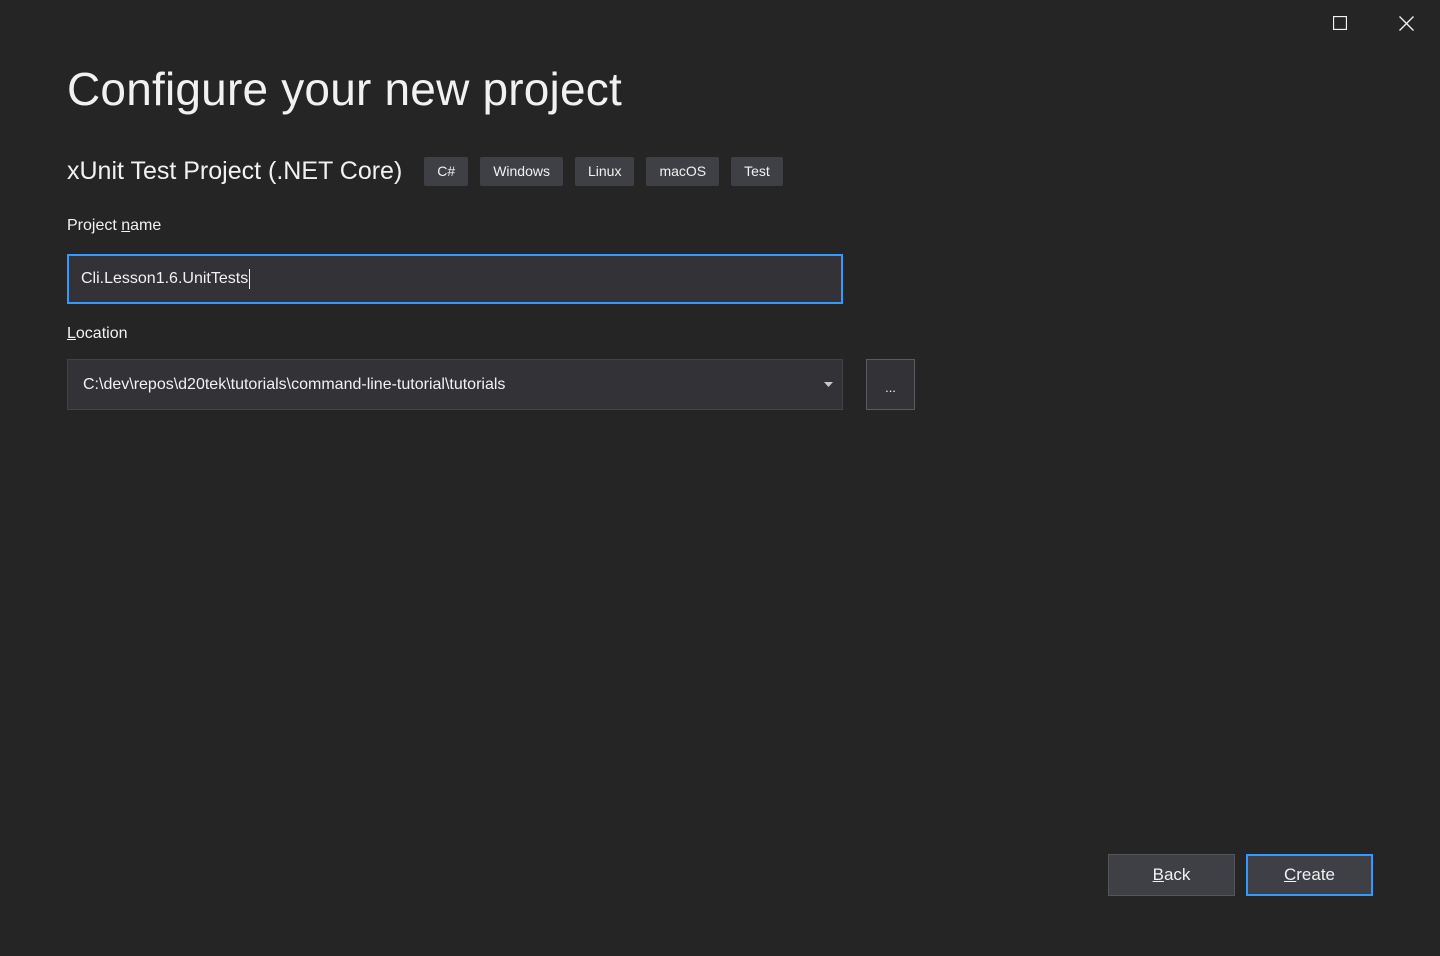  What do you see at coordinates (683, 171) in the screenshot?
I see `tag-platform-macos: macOS` at bounding box center [683, 171].